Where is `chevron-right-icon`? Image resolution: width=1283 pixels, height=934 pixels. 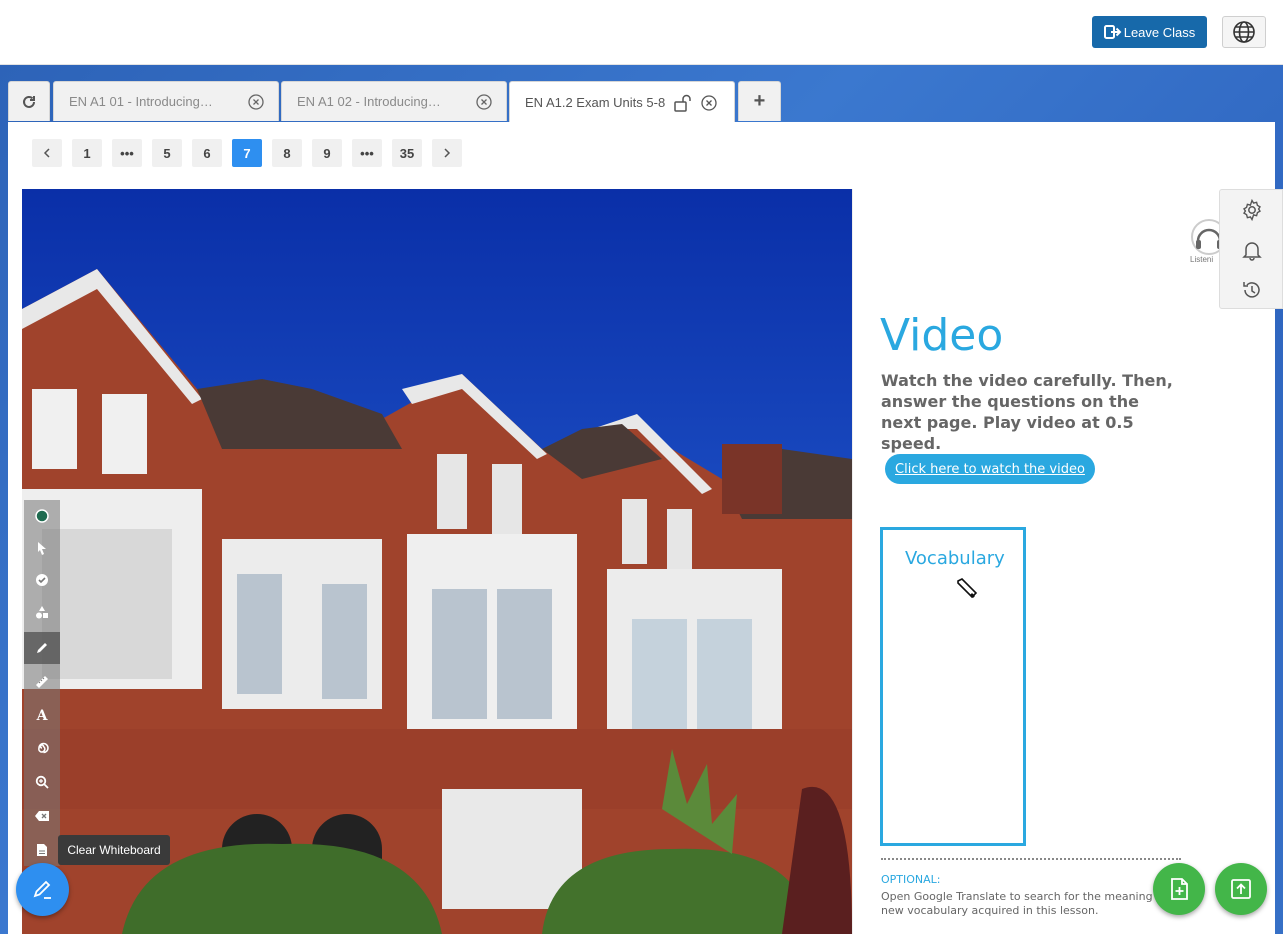
chevron-right-icon is located at coordinates (447, 153).